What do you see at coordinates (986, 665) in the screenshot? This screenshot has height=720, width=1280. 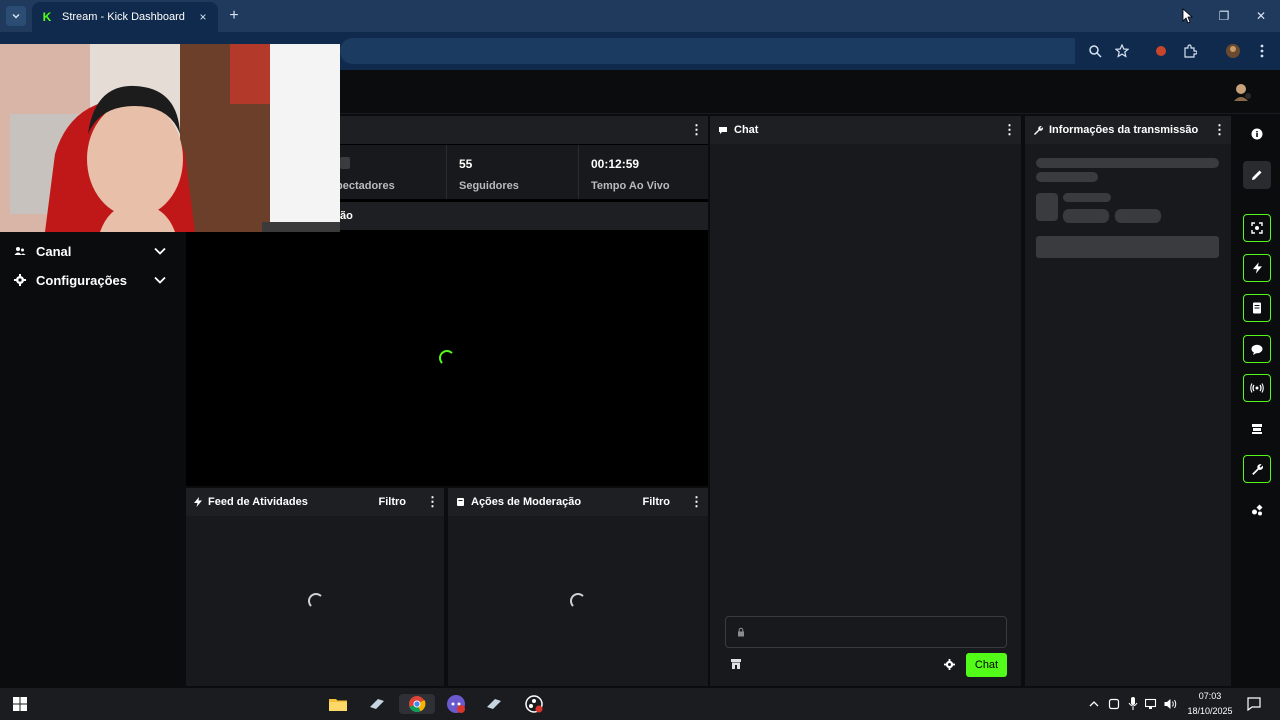 I see `chat-send-button: Chat` at bounding box center [986, 665].